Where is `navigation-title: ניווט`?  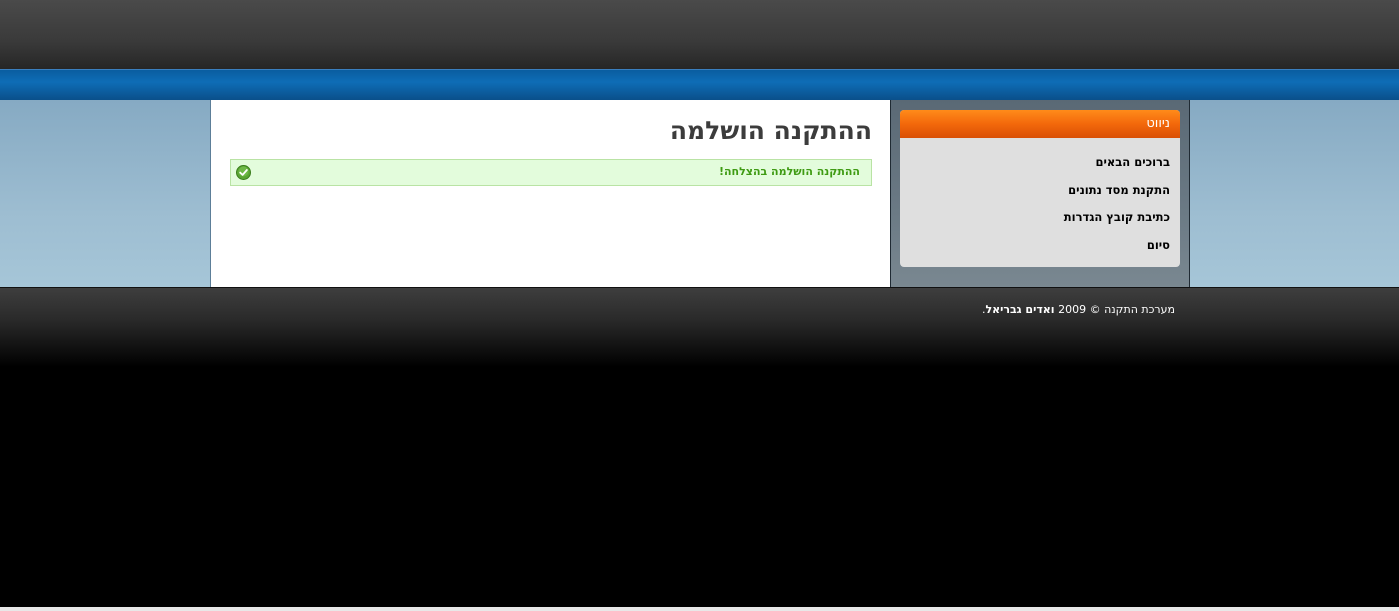 navigation-title: ניווט is located at coordinates (1158, 123).